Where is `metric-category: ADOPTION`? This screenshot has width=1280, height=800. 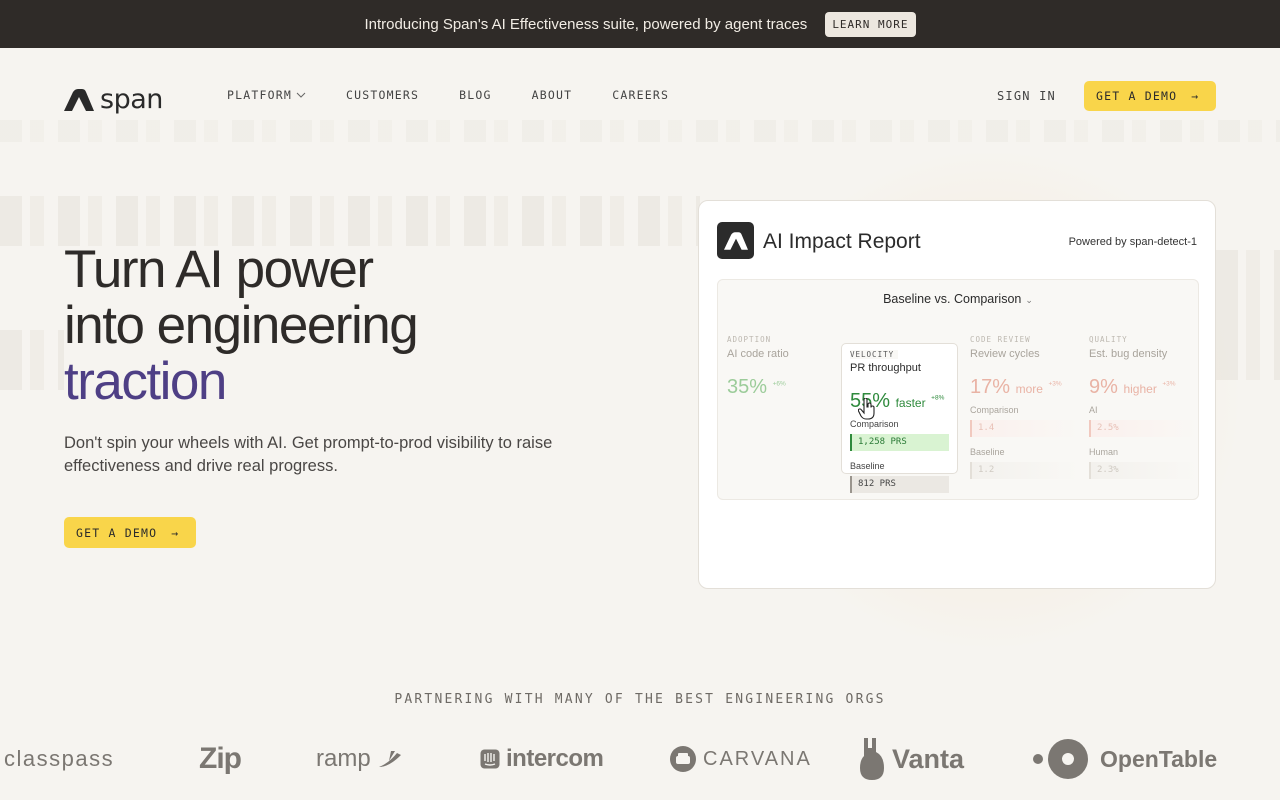
metric-category: ADOPTION is located at coordinates (749, 339).